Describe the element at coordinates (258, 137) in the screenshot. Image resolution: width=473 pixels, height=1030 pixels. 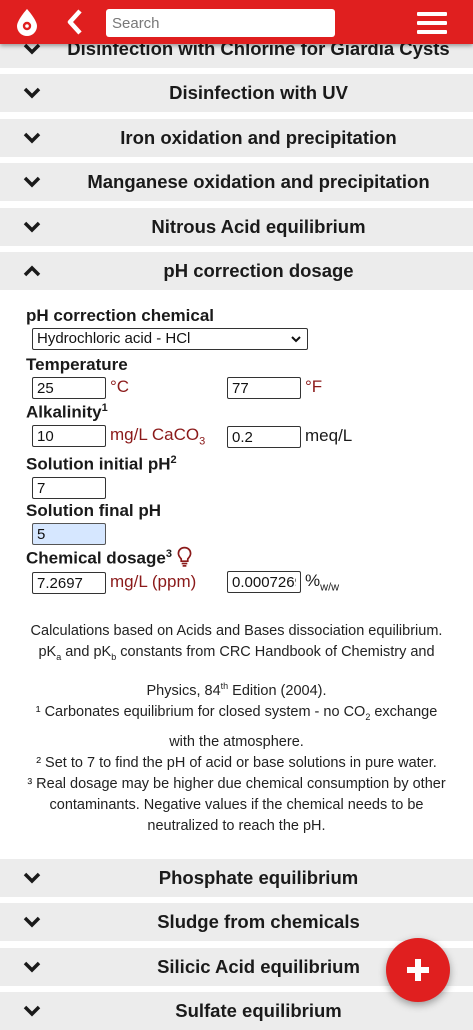
I see `section-title: Iron oxidation and precipitation` at that location.